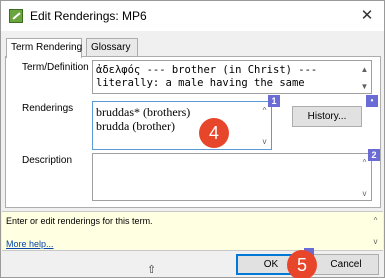  Describe the element at coordinates (135, 126) in the screenshot. I see `rendering-line-2: brudda (brother)` at that location.